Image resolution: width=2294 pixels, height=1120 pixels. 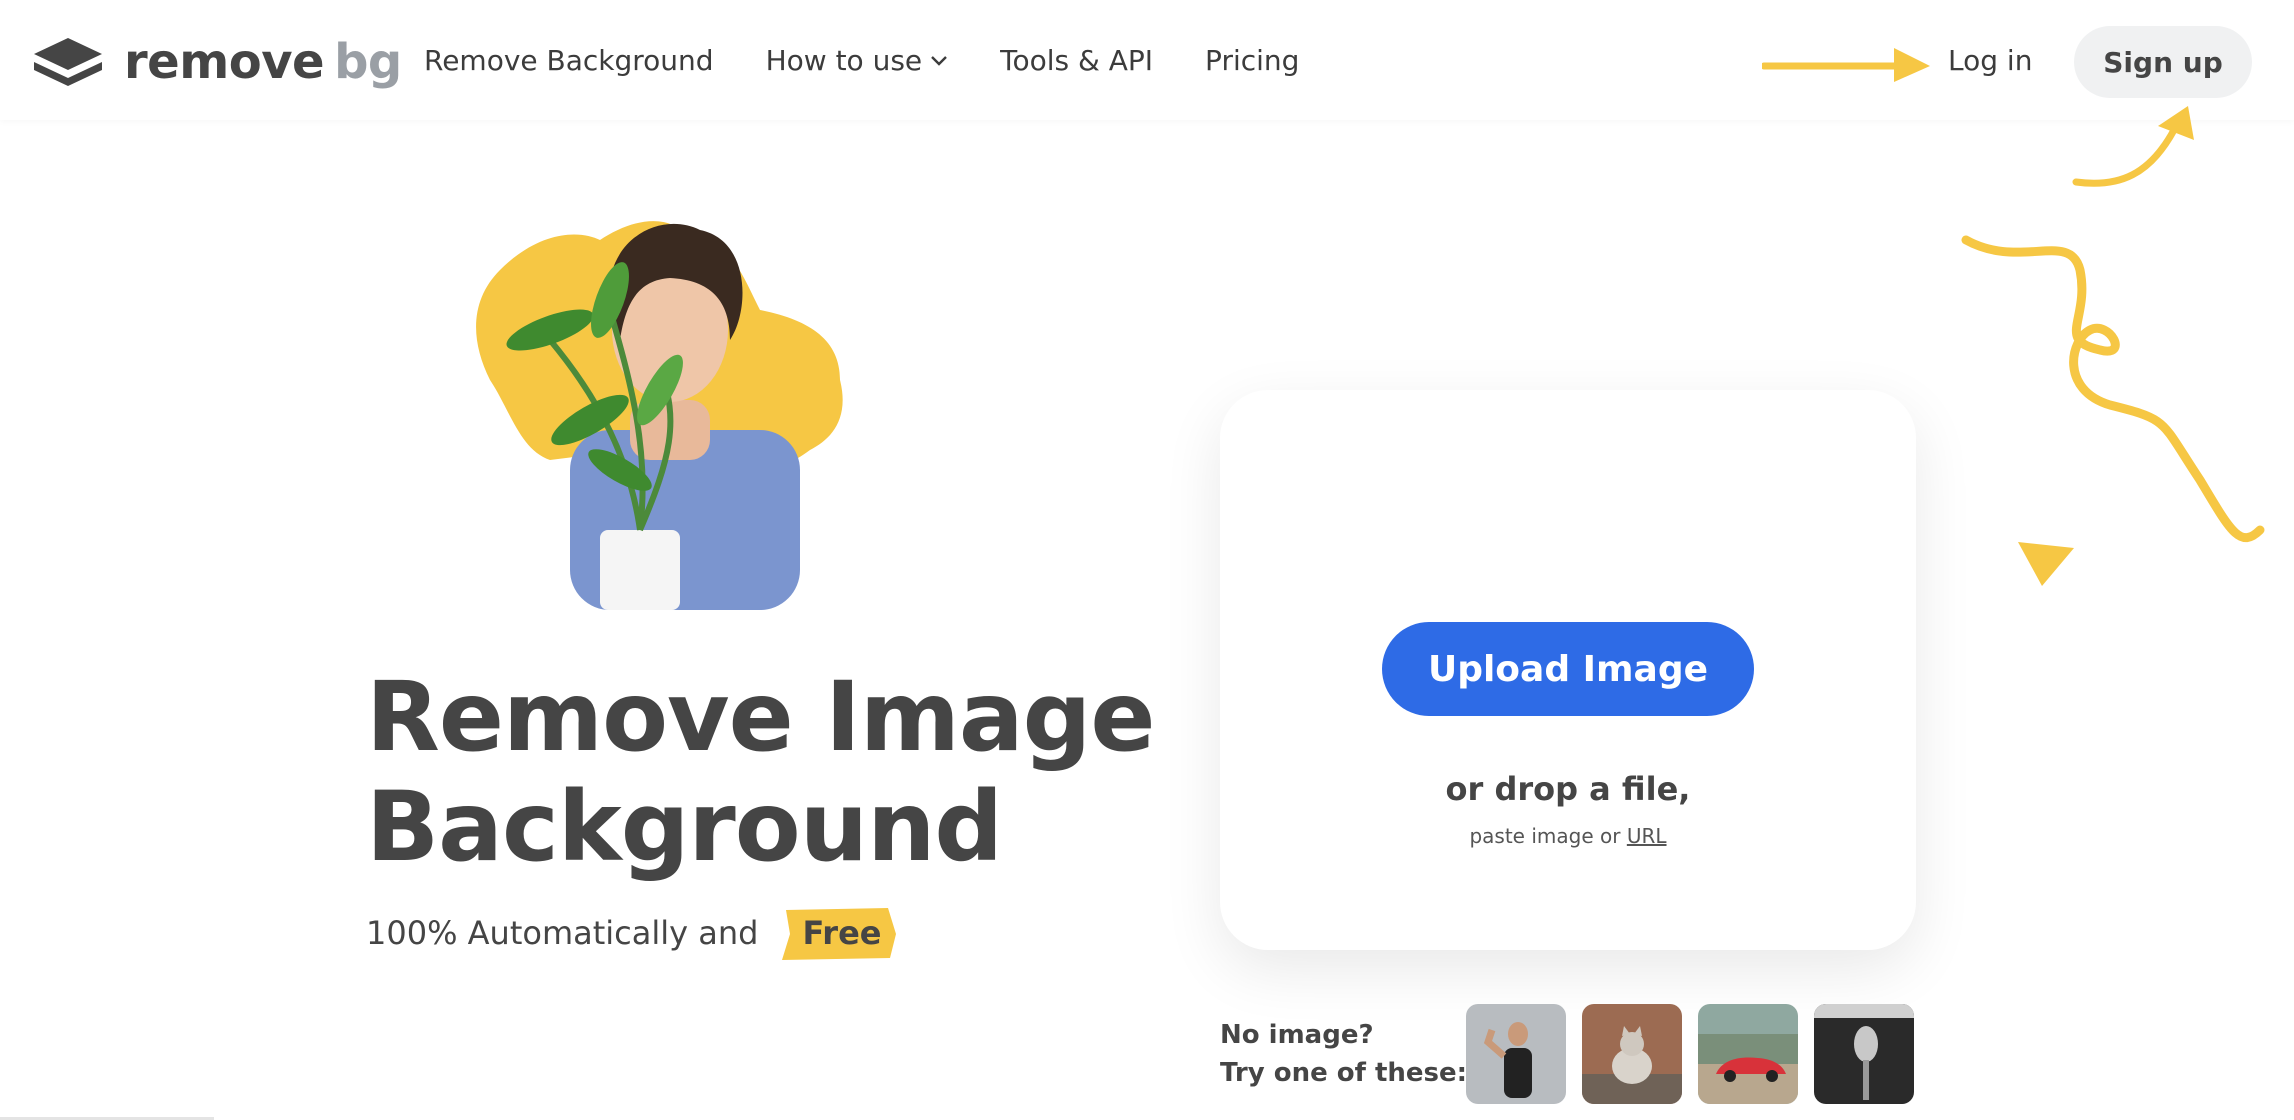 I want to click on drop-file-text: or drop a file,, so click(x=1568, y=789).